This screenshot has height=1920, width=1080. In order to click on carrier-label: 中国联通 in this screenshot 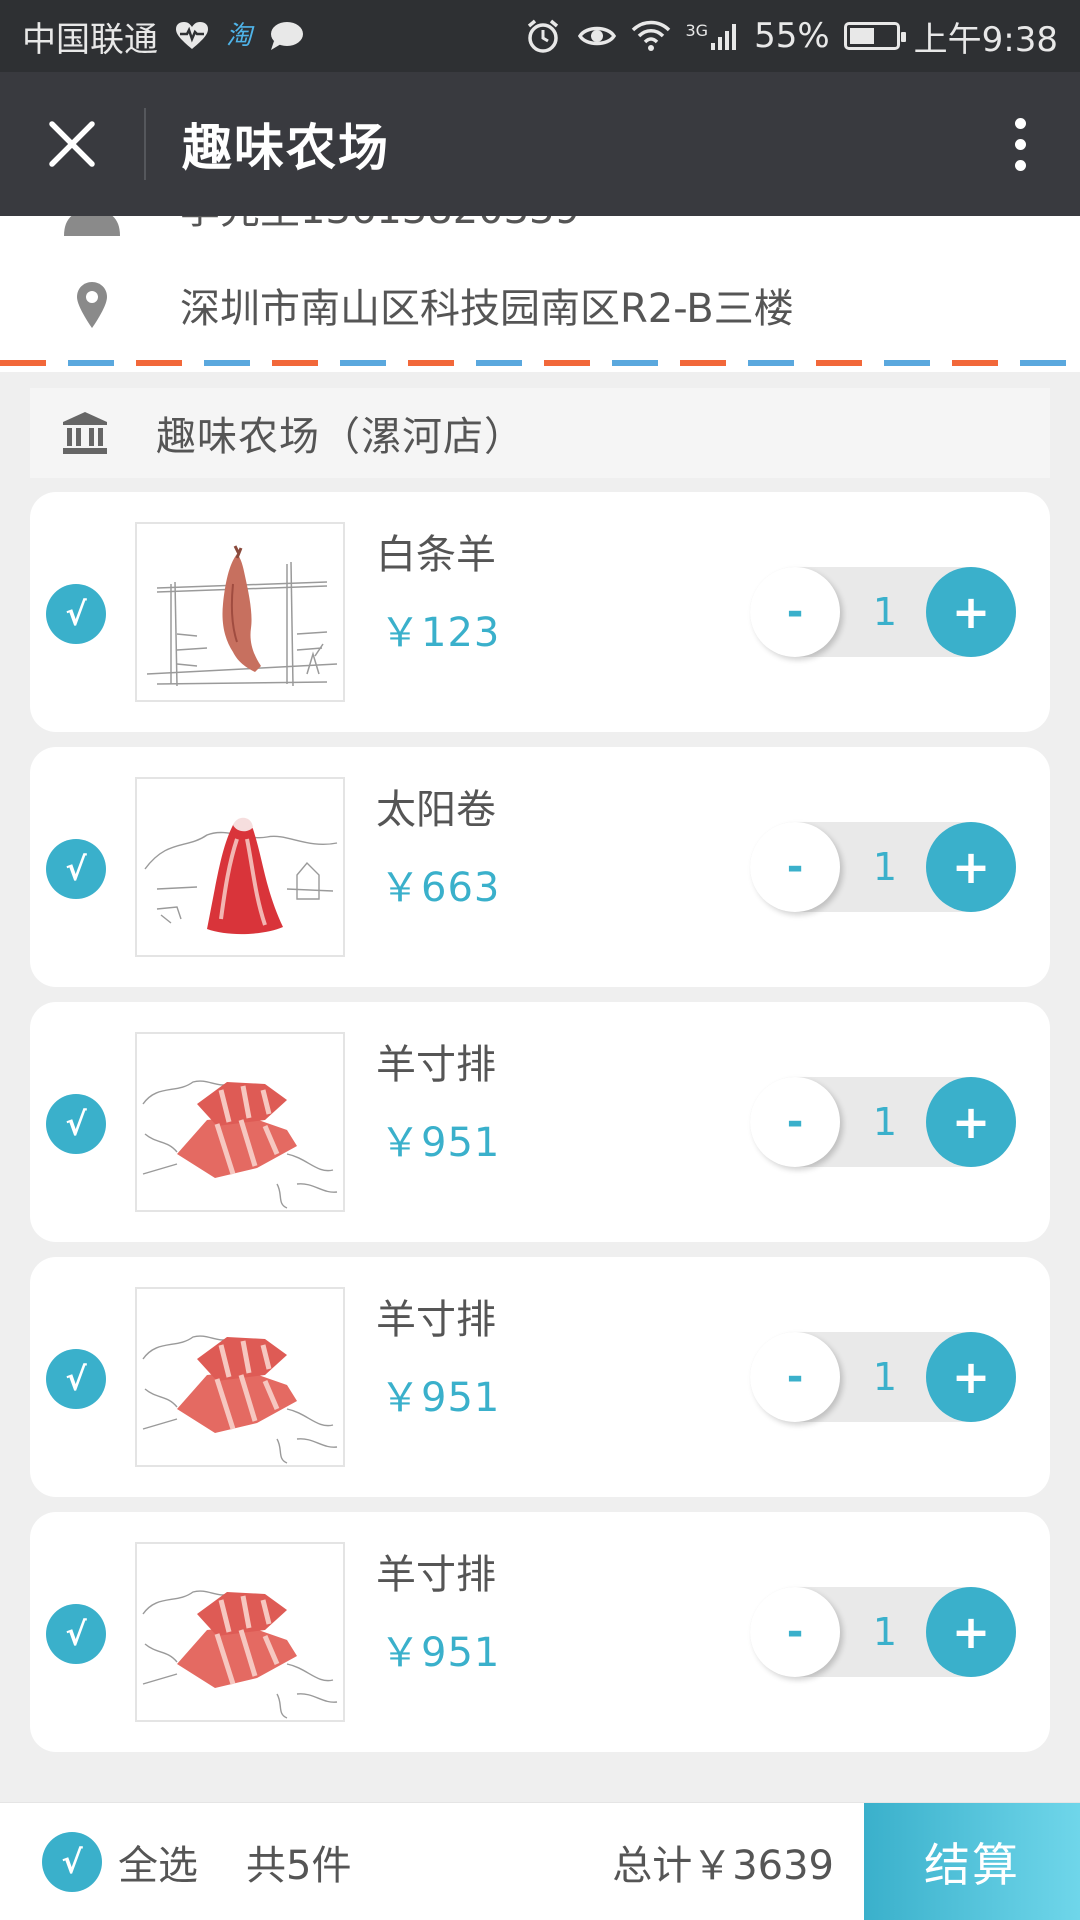, I will do `click(90, 39)`.